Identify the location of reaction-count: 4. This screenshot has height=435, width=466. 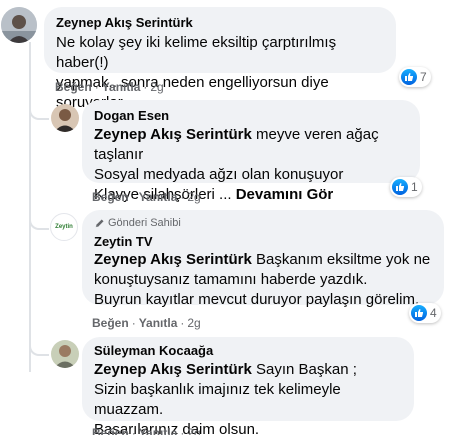
(425, 313).